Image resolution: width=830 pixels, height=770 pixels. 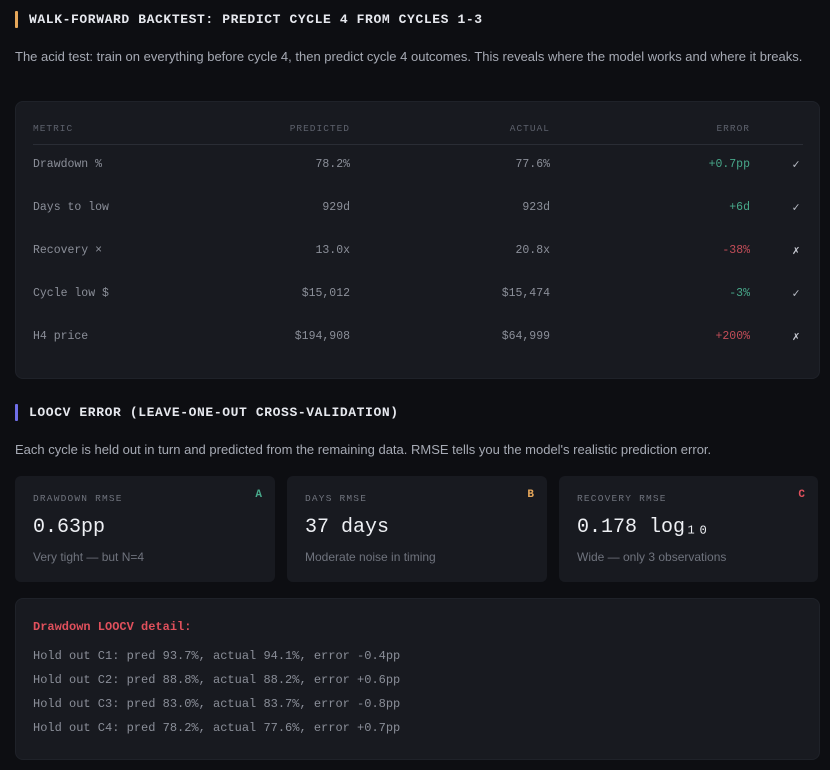 I want to click on column-header-actual: ACTUAL, so click(x=529, y=128).